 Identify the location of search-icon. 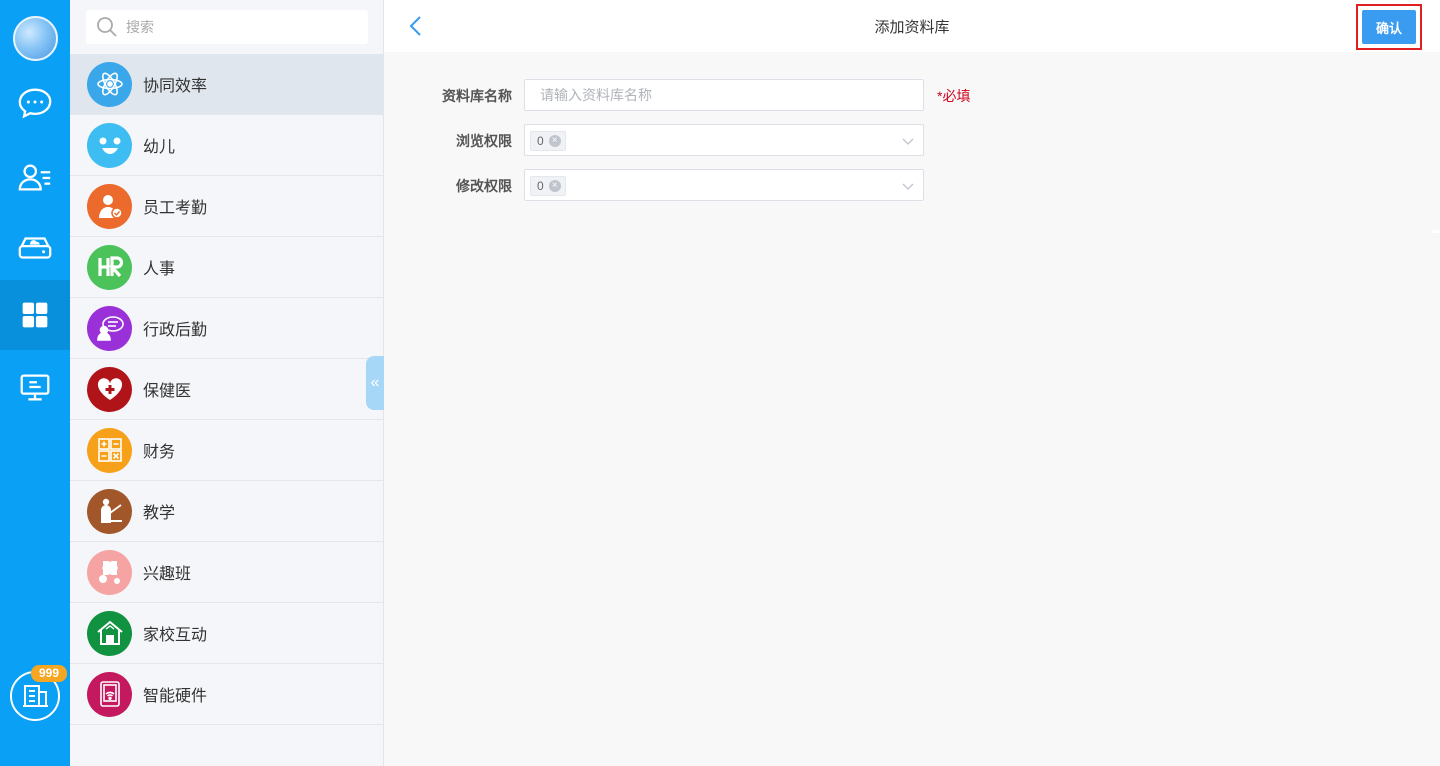
(107, 27).